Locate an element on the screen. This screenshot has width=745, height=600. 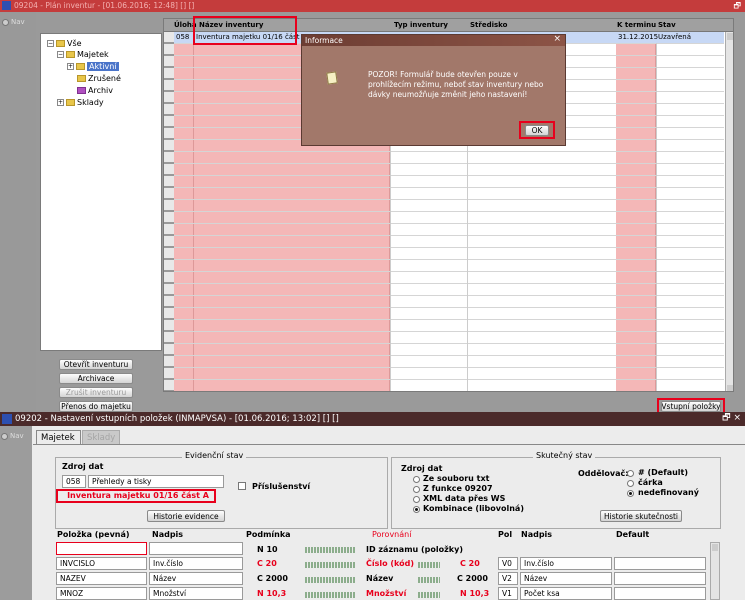
top-nav-label: Nav is located at coordinates (18, 22).